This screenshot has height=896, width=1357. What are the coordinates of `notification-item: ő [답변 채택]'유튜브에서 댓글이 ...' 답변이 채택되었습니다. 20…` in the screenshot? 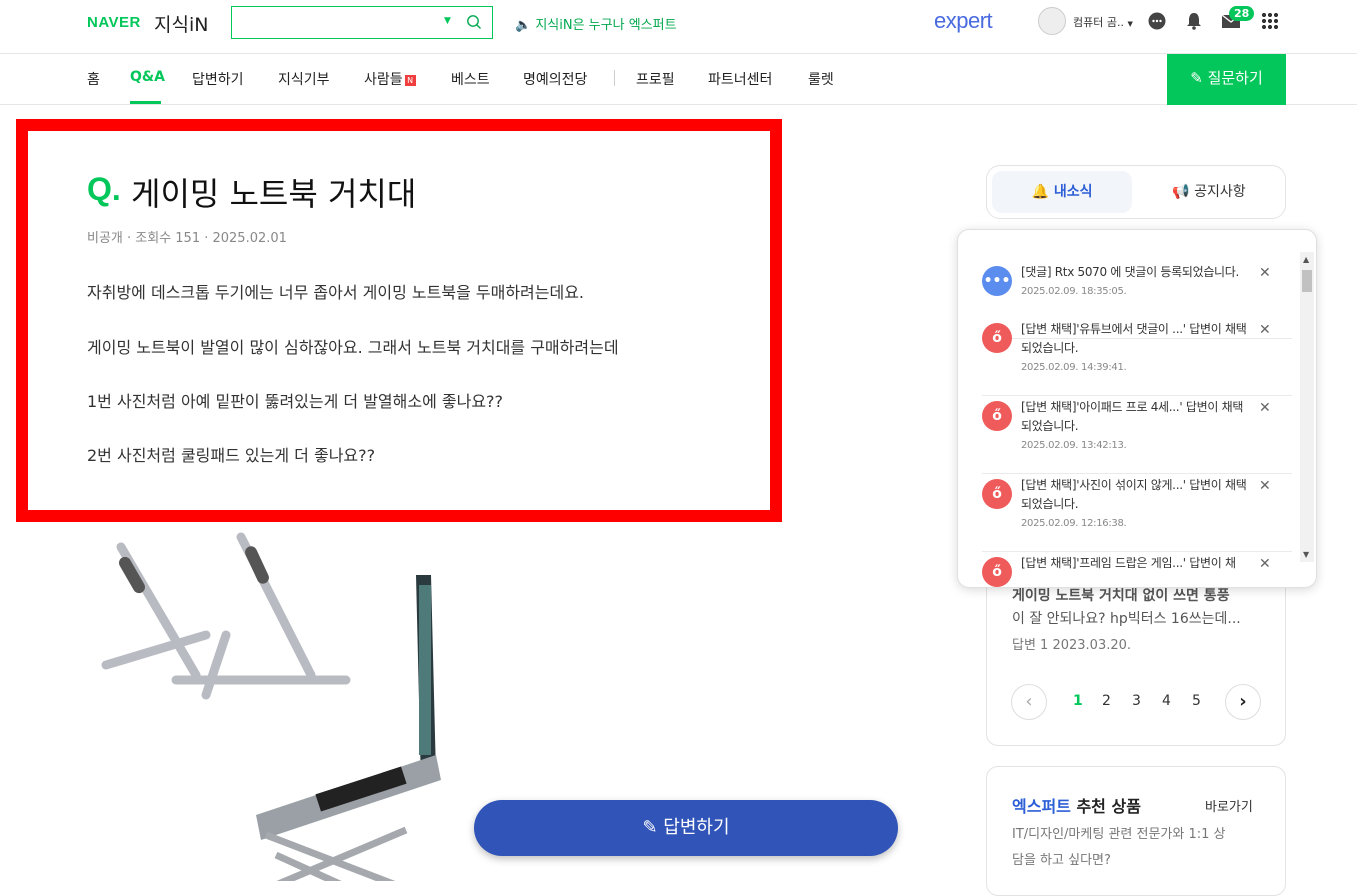 It's located at (1137, 357).